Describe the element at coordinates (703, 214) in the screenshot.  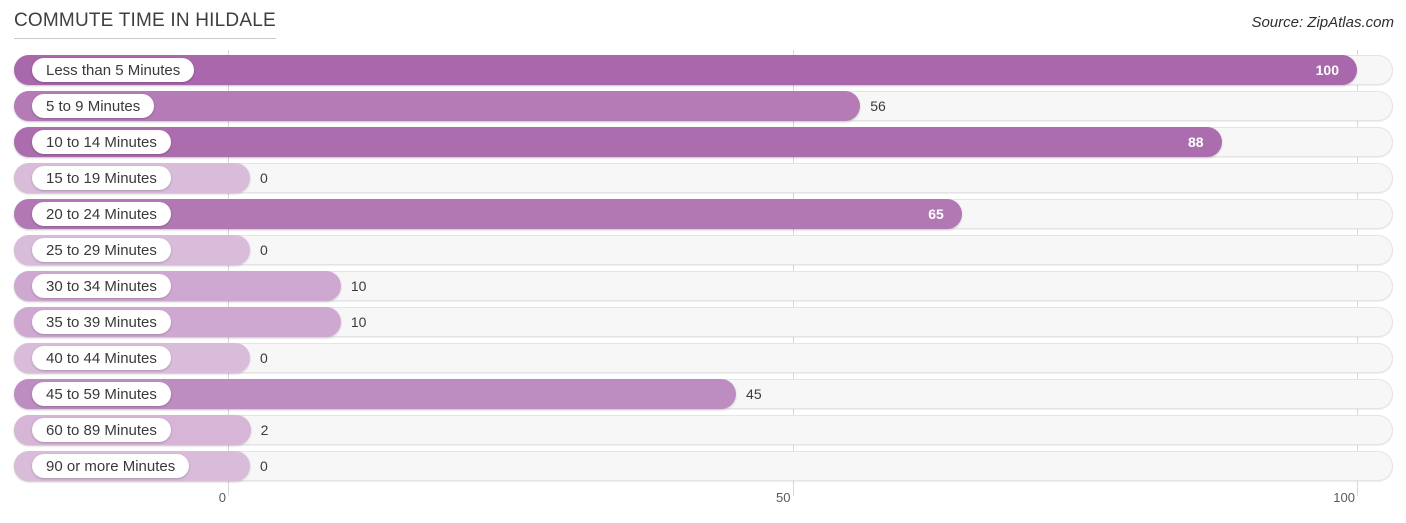
I see `bar-row: 20 to 24 Minutes 65` at that location.